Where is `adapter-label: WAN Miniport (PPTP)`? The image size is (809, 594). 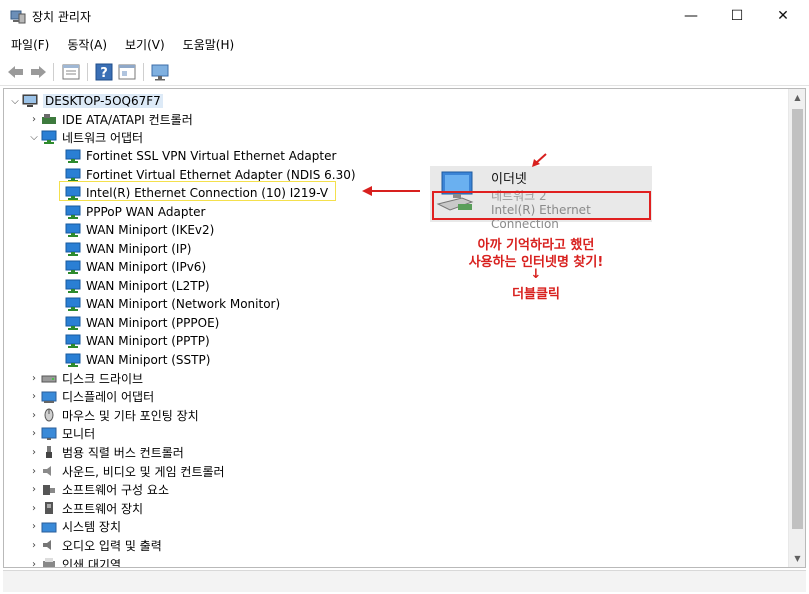
adapter-label: WAN Miniport (PPTP) is located at coordinates (148, 341).